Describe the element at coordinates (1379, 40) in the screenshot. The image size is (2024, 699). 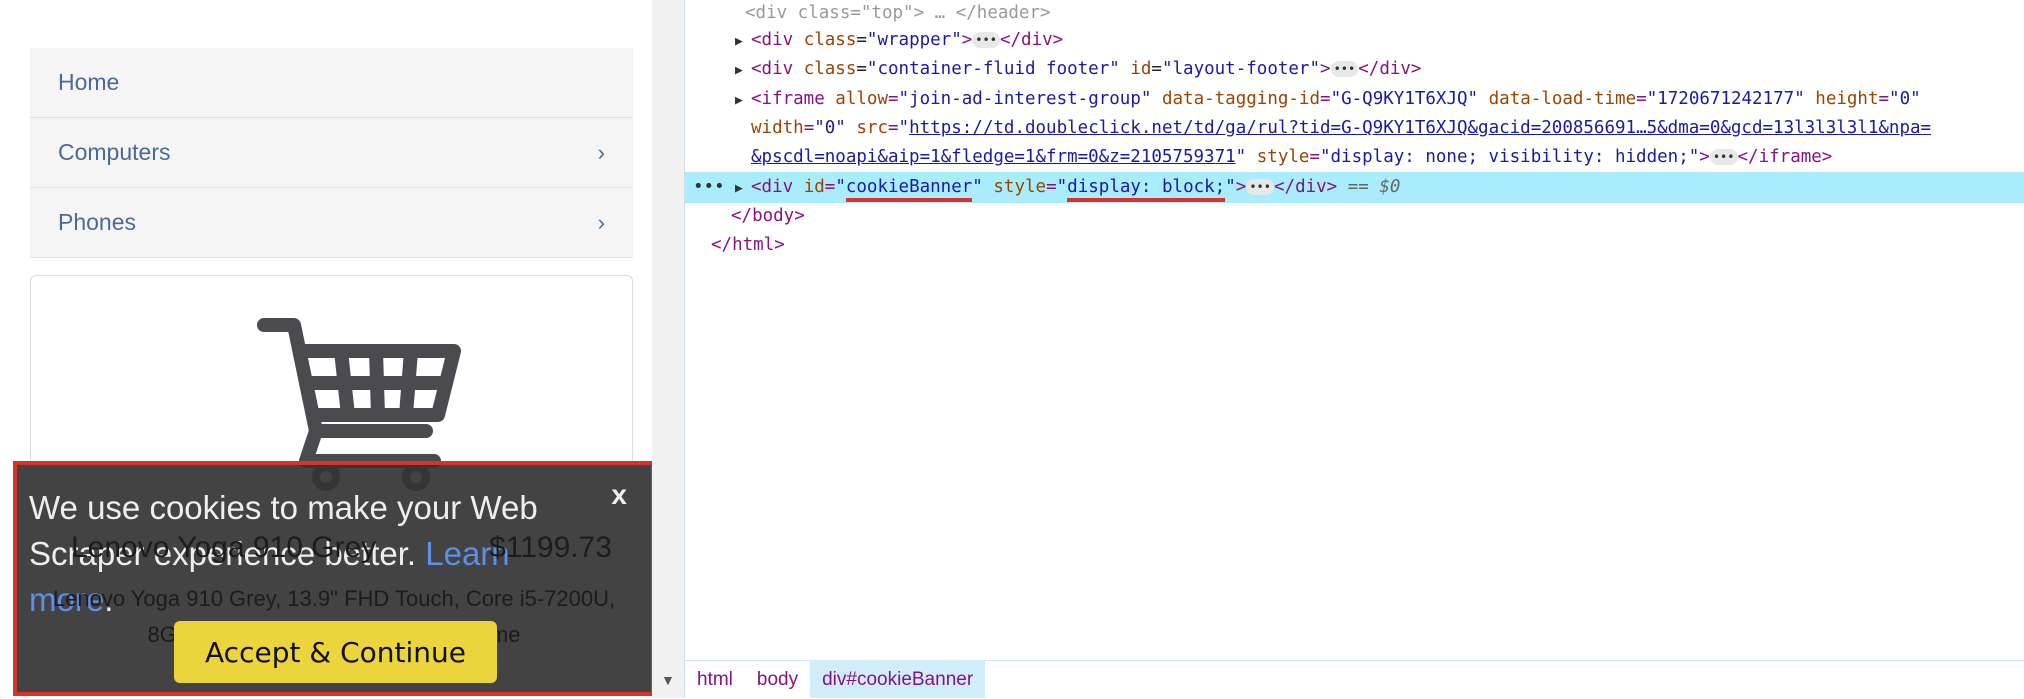
I see `dom-node-wrapper: ▶ <div class="wrapper"> ••• </div>` at that location.